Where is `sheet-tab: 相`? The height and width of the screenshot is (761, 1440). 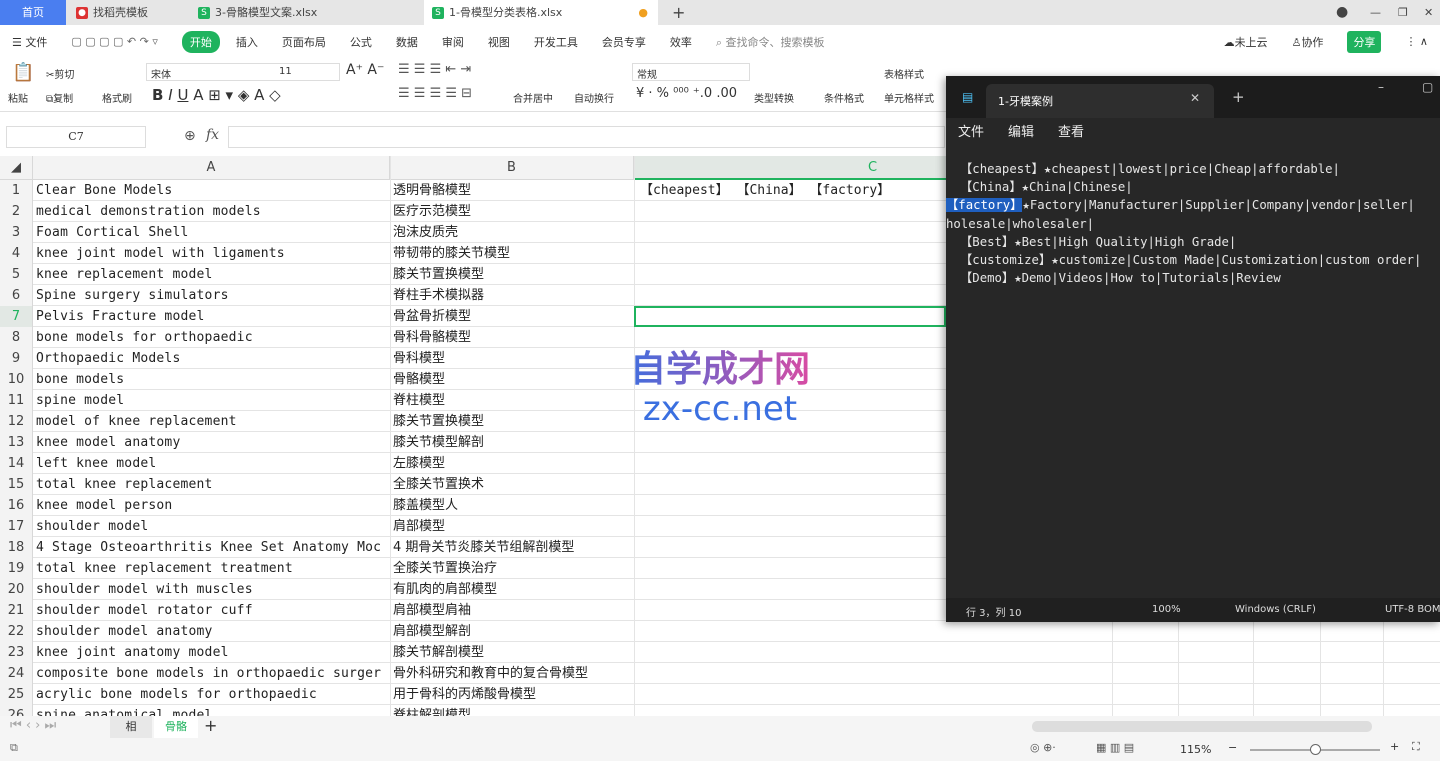 sheet-tab: 相 is located at coordinates (131, 727).